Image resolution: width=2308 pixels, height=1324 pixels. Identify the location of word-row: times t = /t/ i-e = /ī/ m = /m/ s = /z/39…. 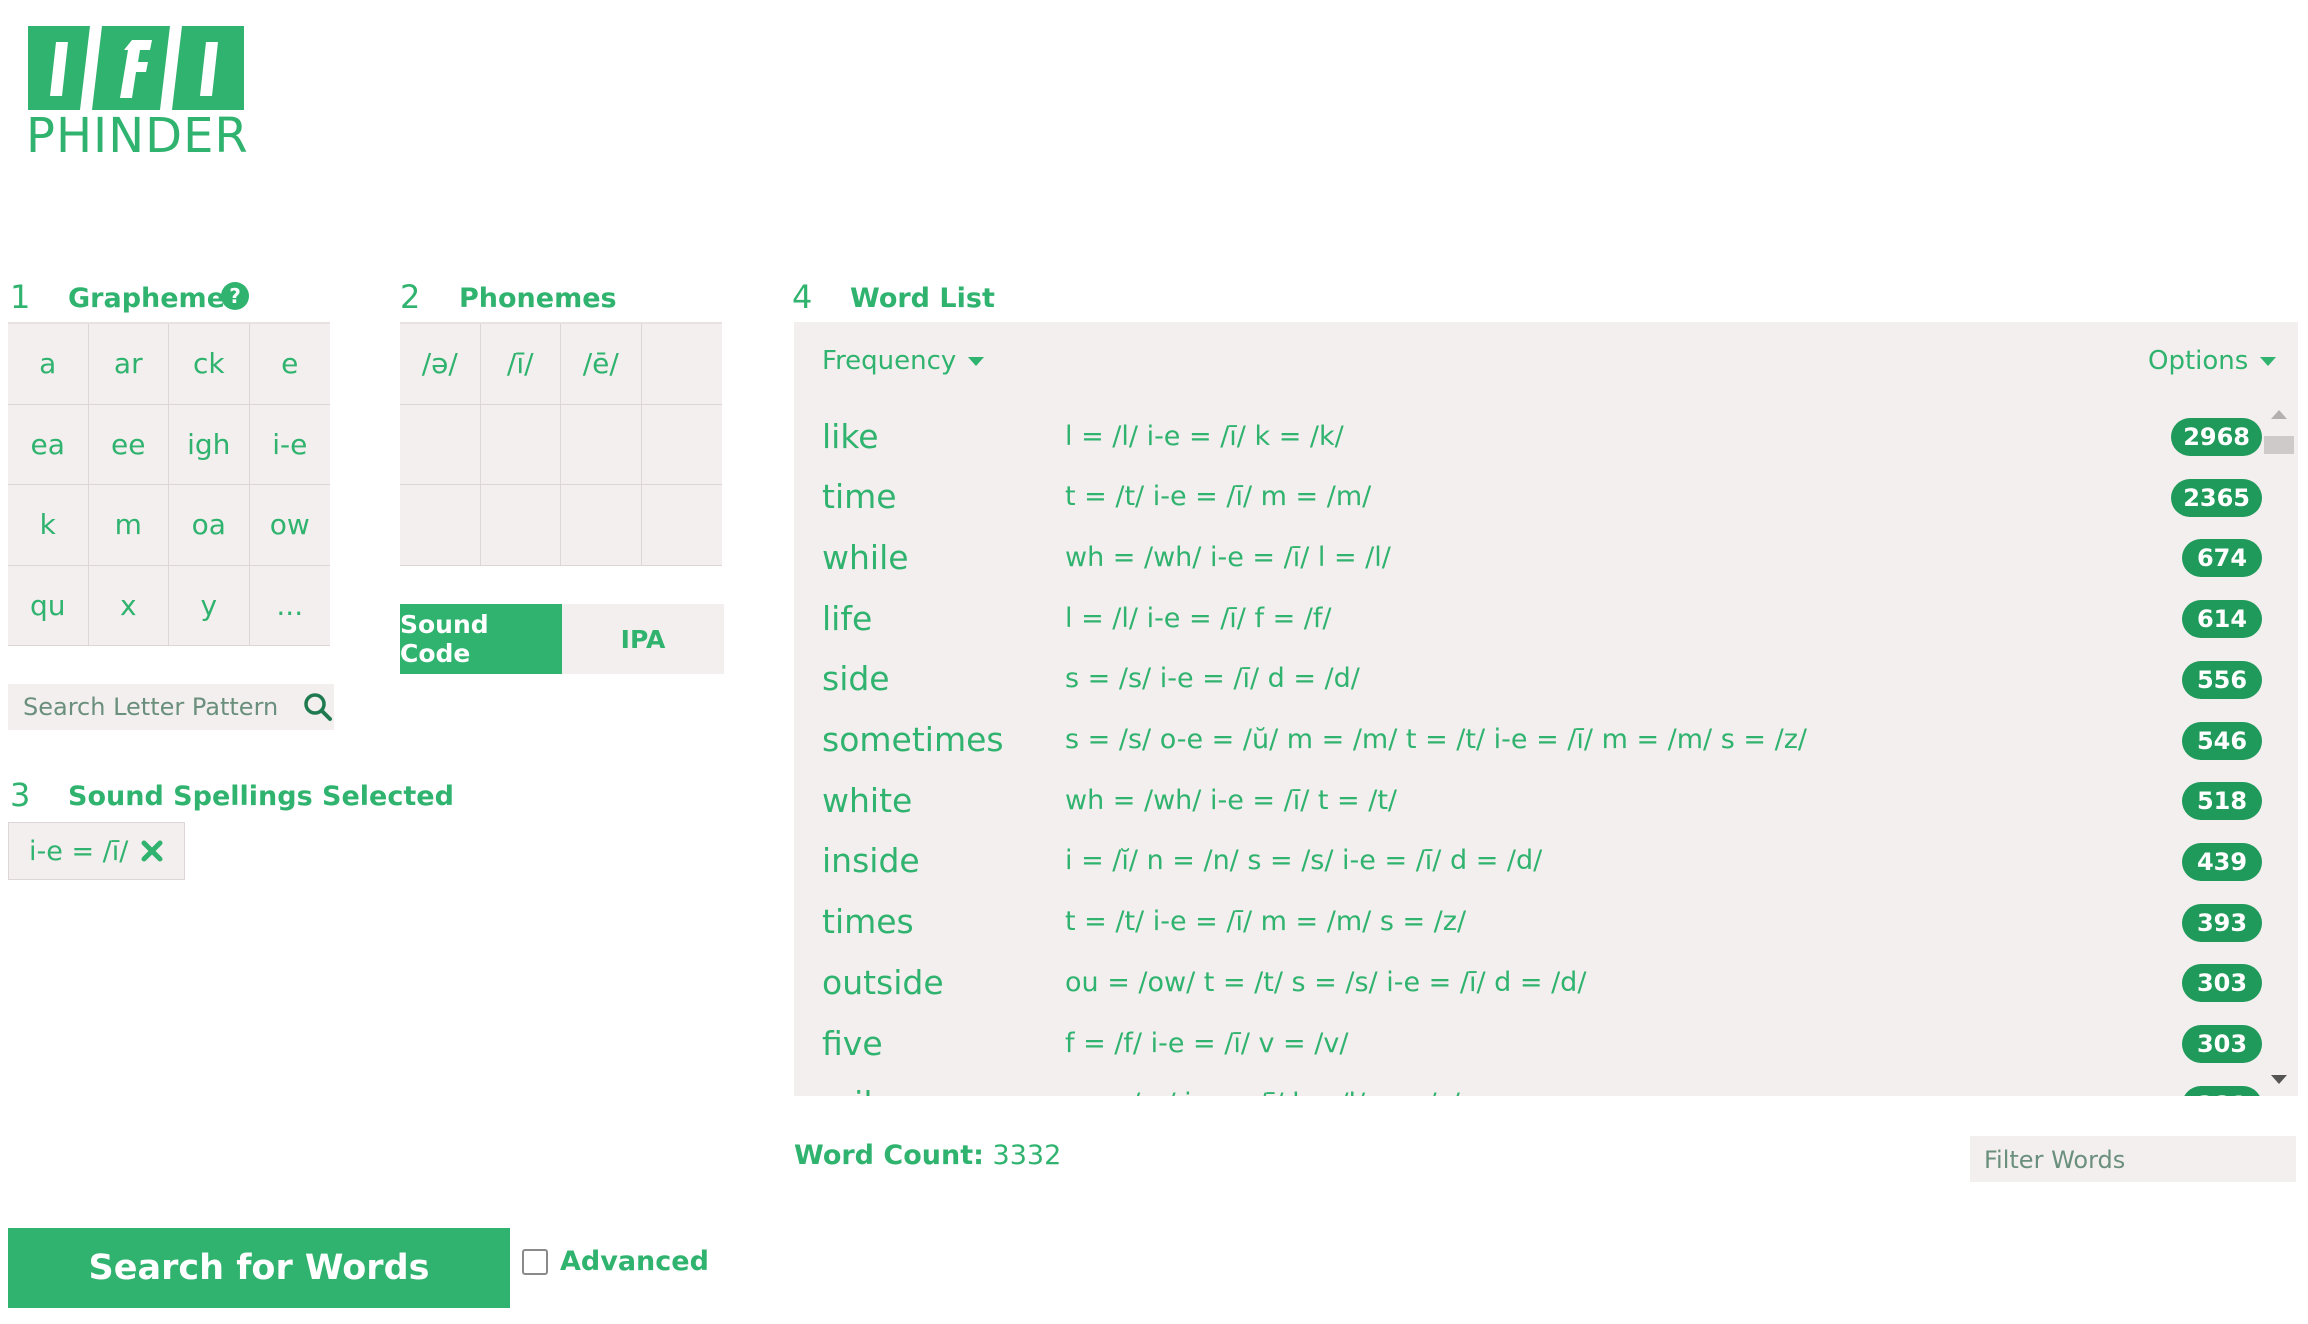
(1542, 922).